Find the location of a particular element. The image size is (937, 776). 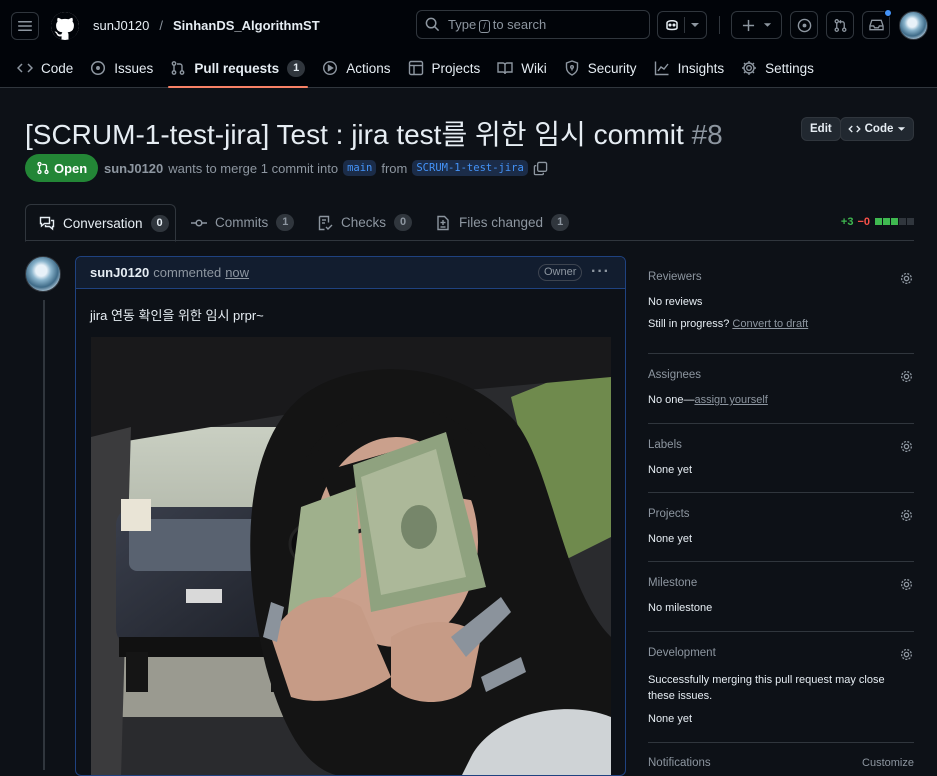

draft-hint-text: Still in progress? is located at coordinates (689, 324).